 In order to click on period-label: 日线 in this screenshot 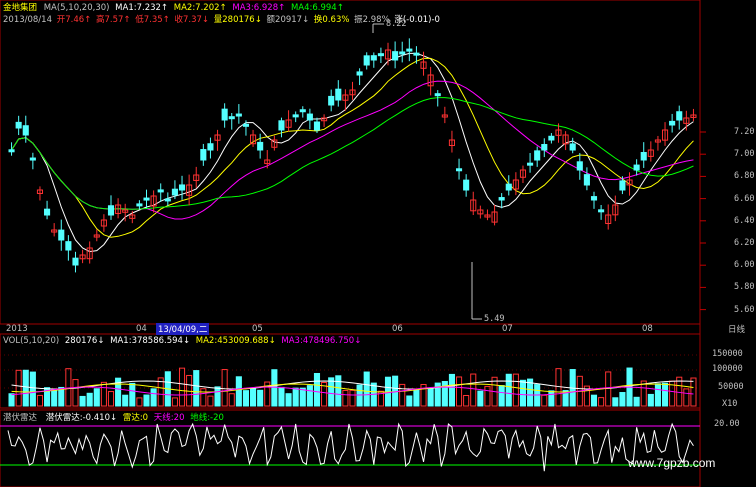, I will do `click(736, 329)`.